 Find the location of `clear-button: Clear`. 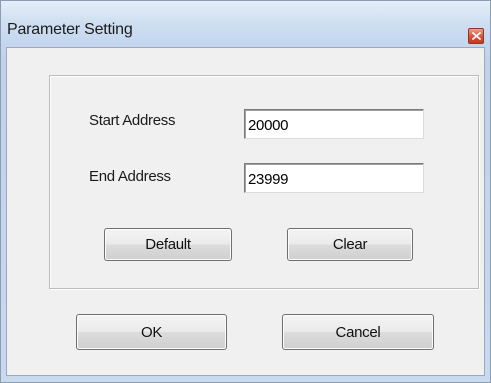

clear-button: Clear is located at coordinates (350, 244).